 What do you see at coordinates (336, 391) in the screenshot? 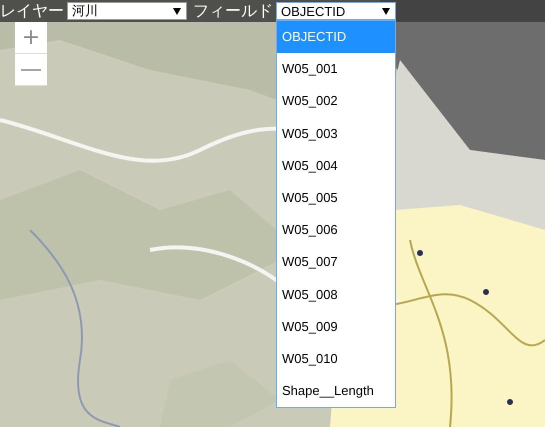
I see `dropdown-option: Shape__Length` at bounding box center [336, 391].